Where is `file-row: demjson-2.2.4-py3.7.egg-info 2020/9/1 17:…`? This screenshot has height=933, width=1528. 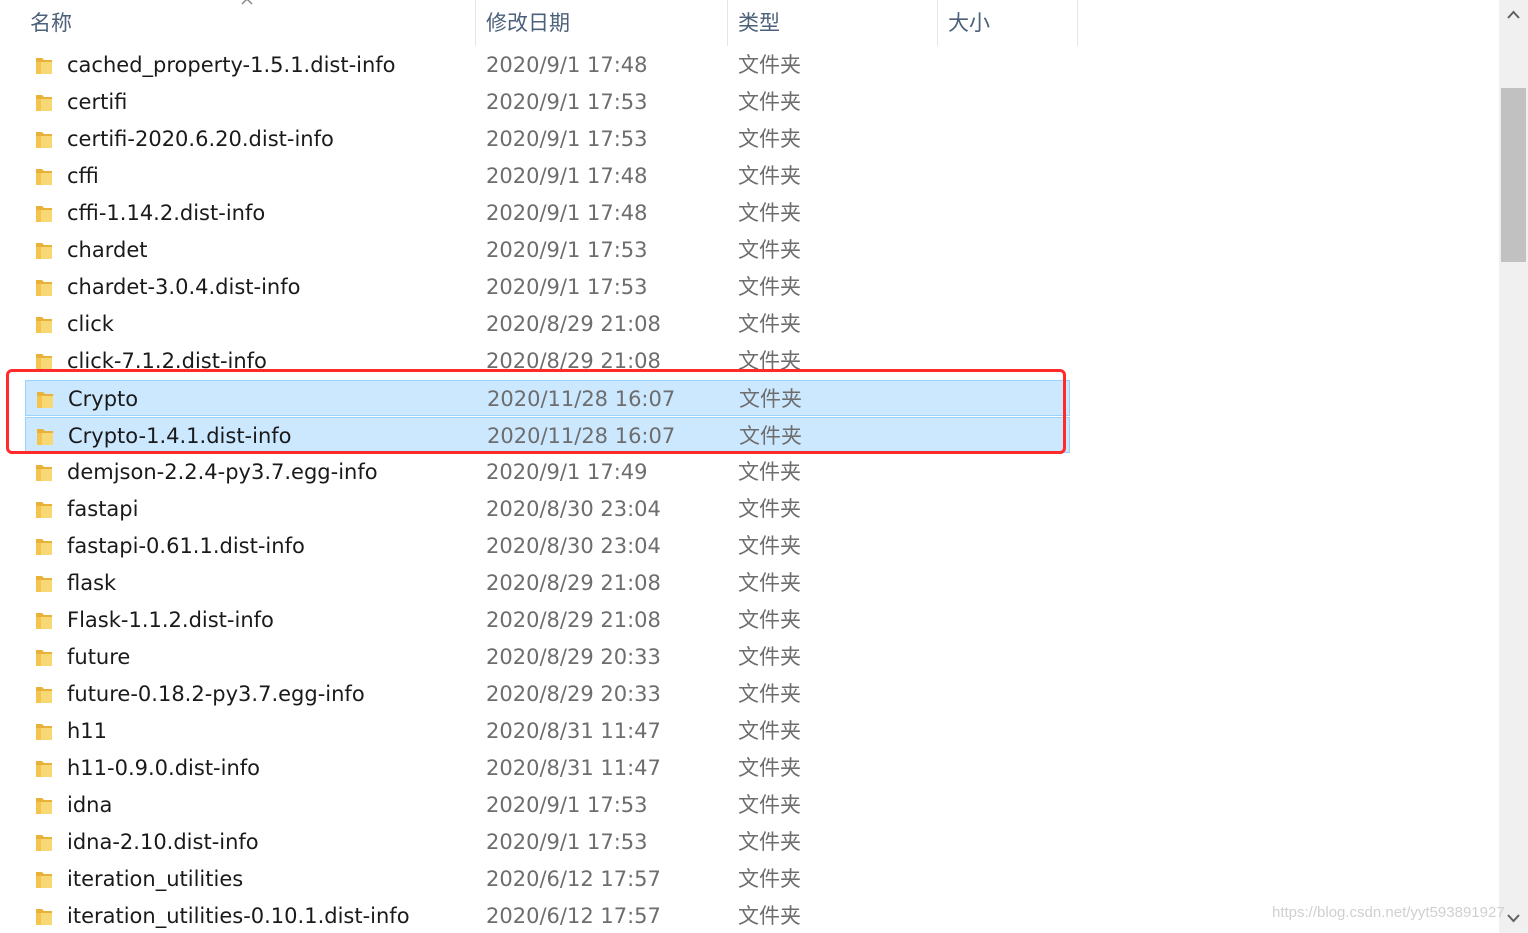 file-row: demjson-2.2.4-py3.7.egg-info 2020/9/1 17:… is located at coordinates (547, 472).